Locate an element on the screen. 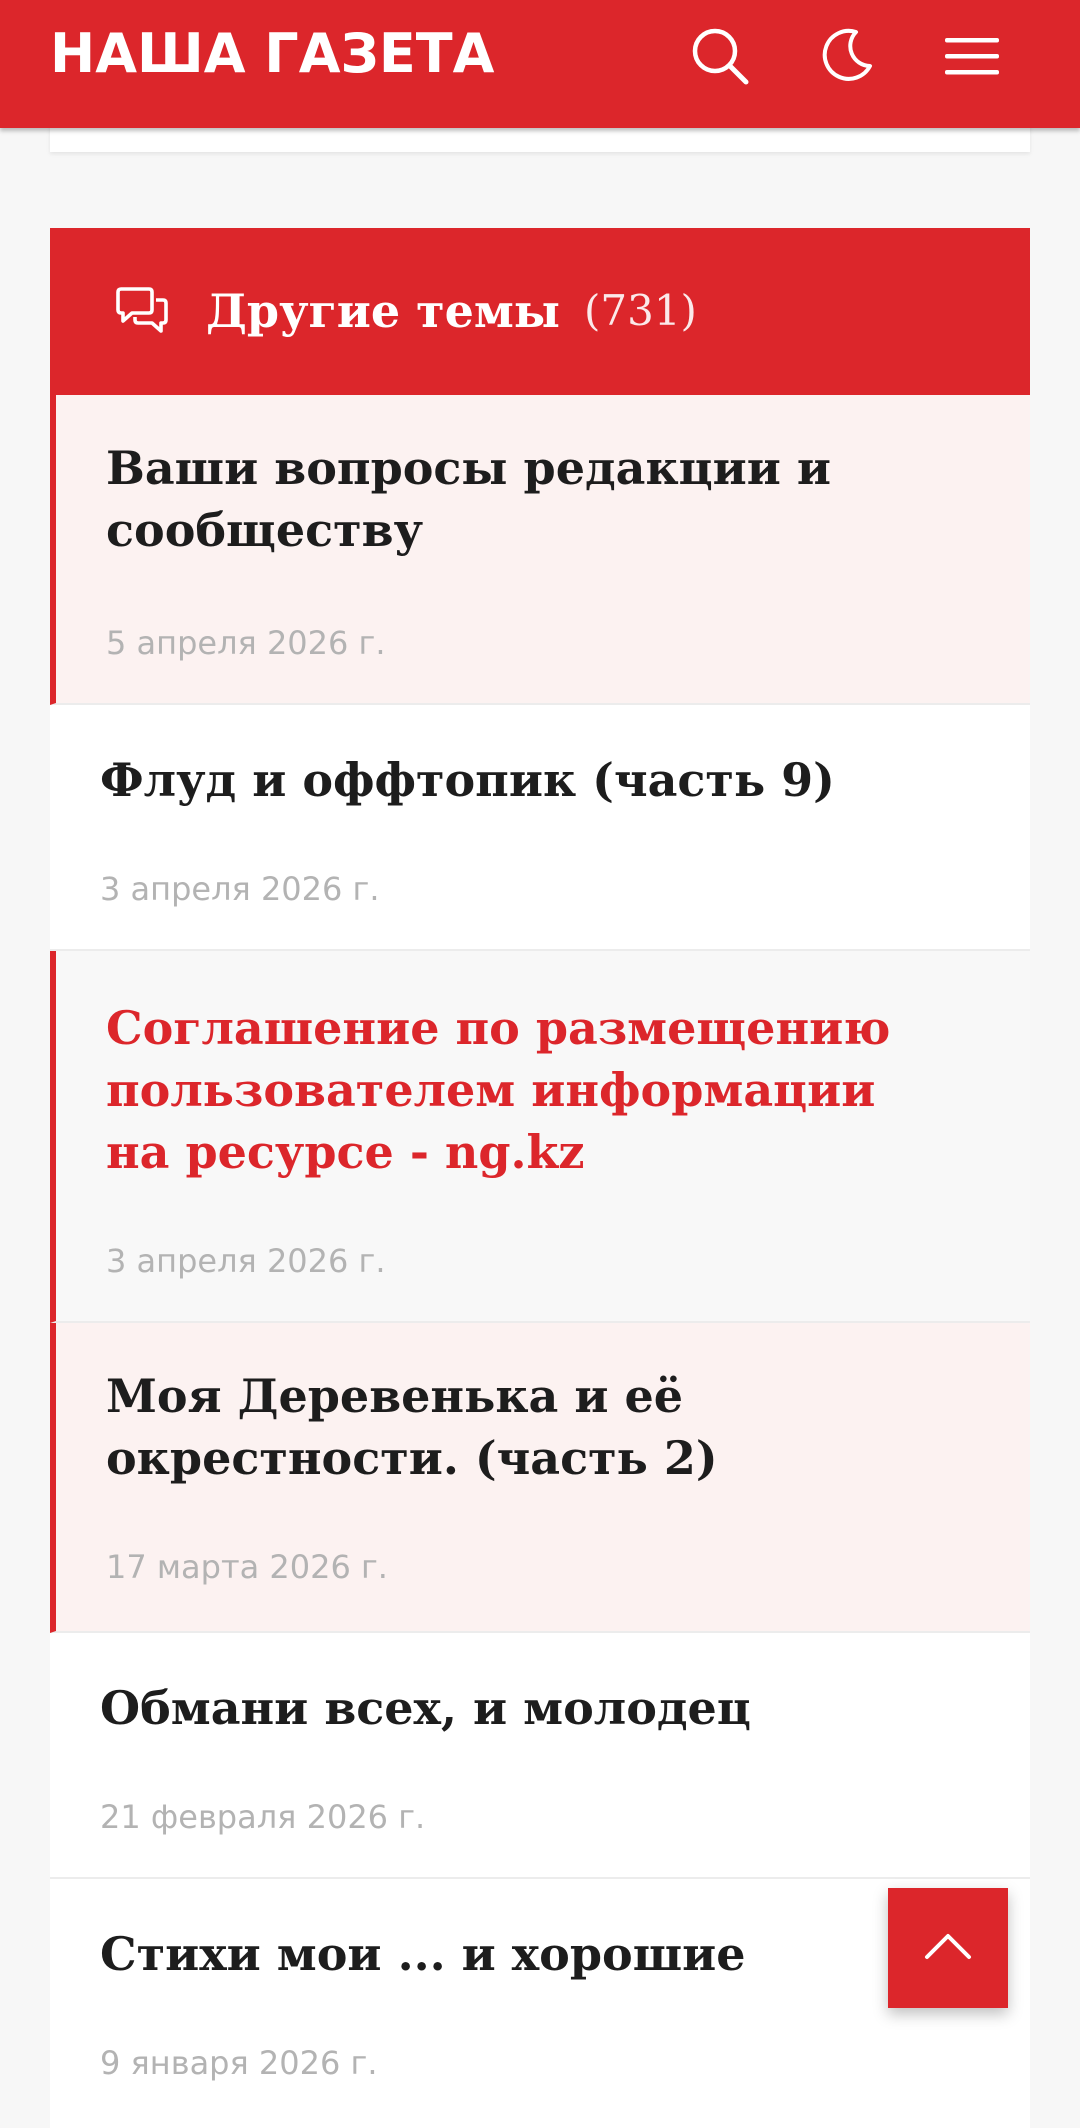 The height and width of the screenshot is (2128, 1080). theme-toggle-button is located at coordinates (846, 56).